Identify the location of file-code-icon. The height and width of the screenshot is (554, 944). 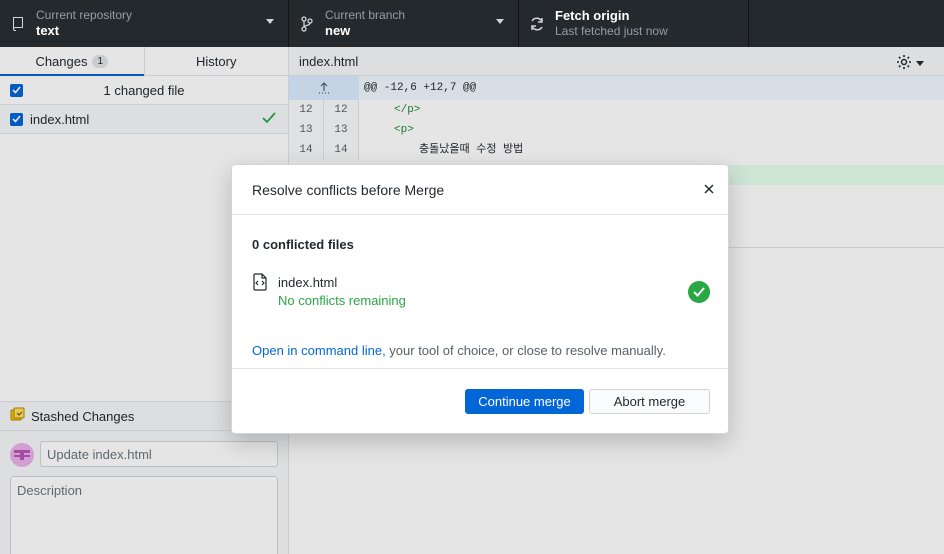
(260, 283).